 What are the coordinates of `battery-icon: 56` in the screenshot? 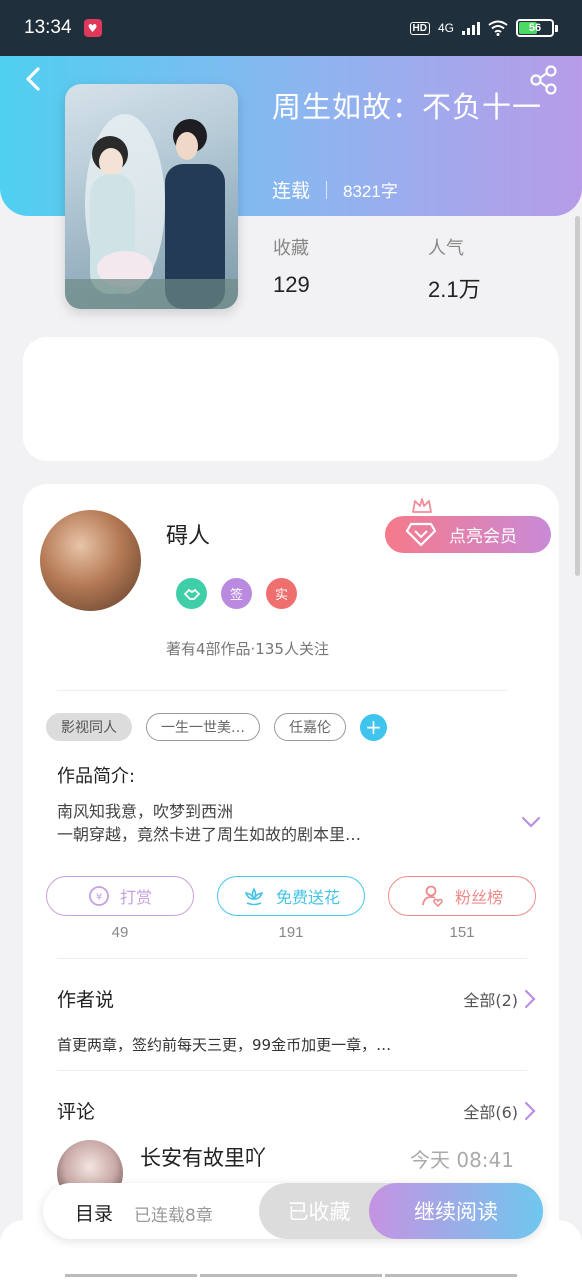 It's located at (537, 28).